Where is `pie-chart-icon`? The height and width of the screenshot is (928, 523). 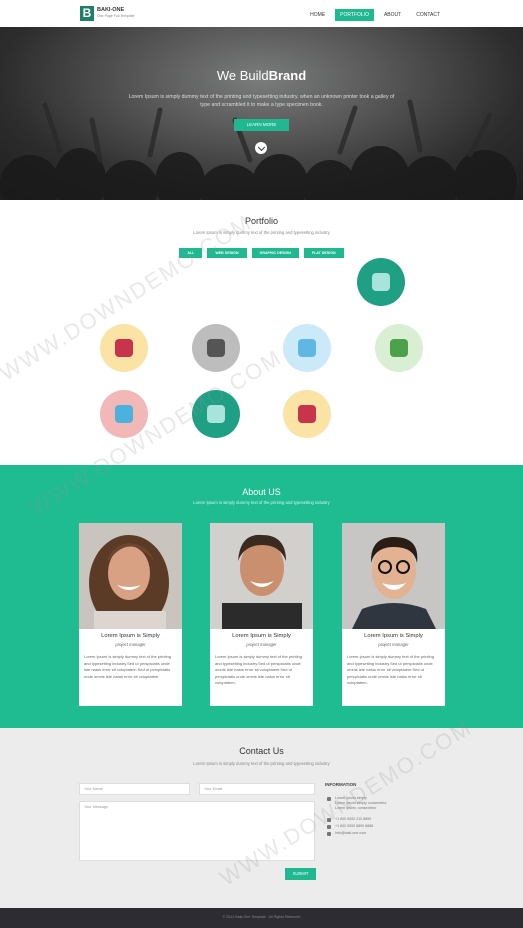
pie-chart-icon is located at coordinates (124, 414).